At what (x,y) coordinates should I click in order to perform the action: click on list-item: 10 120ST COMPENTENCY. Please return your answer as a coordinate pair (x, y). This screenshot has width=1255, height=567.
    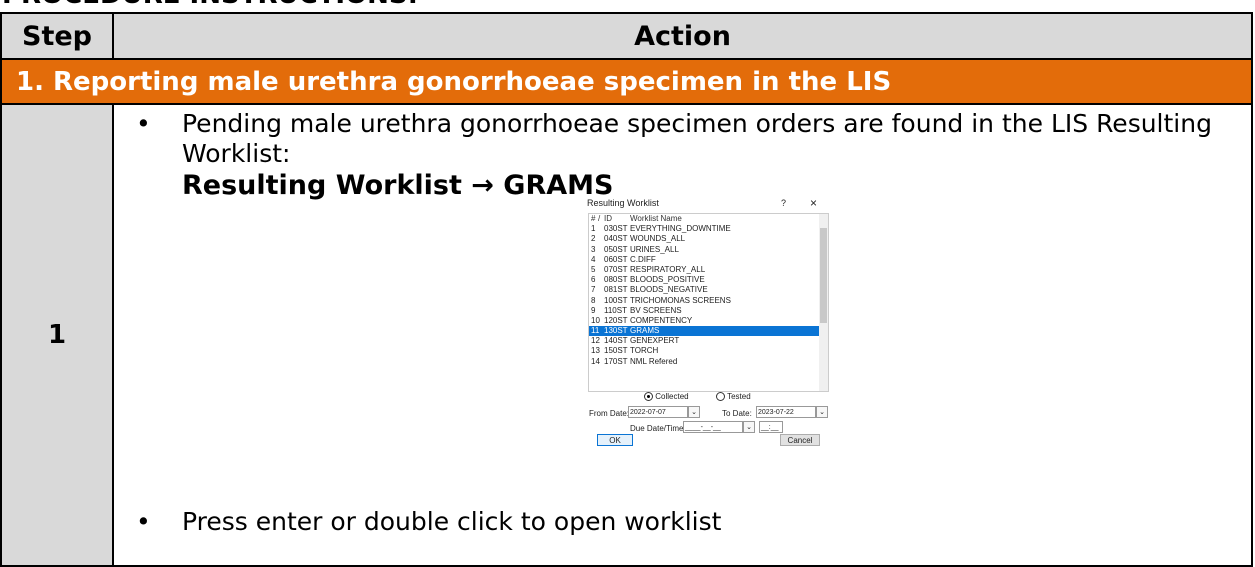
    Looking at the image, I should click on (708, 321).